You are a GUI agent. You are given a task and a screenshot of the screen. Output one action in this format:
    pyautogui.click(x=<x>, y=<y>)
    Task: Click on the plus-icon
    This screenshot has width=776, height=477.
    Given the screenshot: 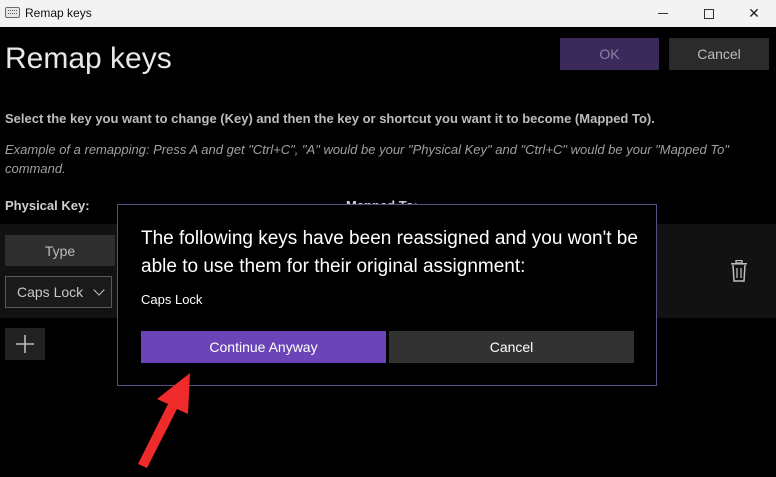 What is the action you would take?
    pyautogui.click(x=25, y=344)
    